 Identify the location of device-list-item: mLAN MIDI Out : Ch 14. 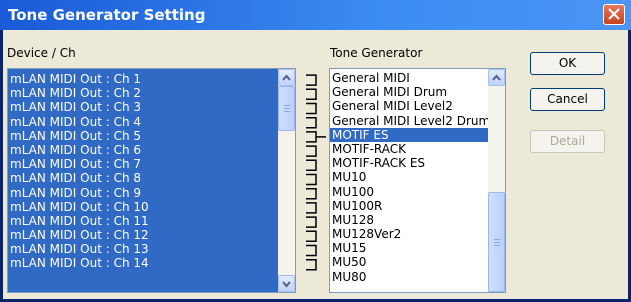
(143, 263).